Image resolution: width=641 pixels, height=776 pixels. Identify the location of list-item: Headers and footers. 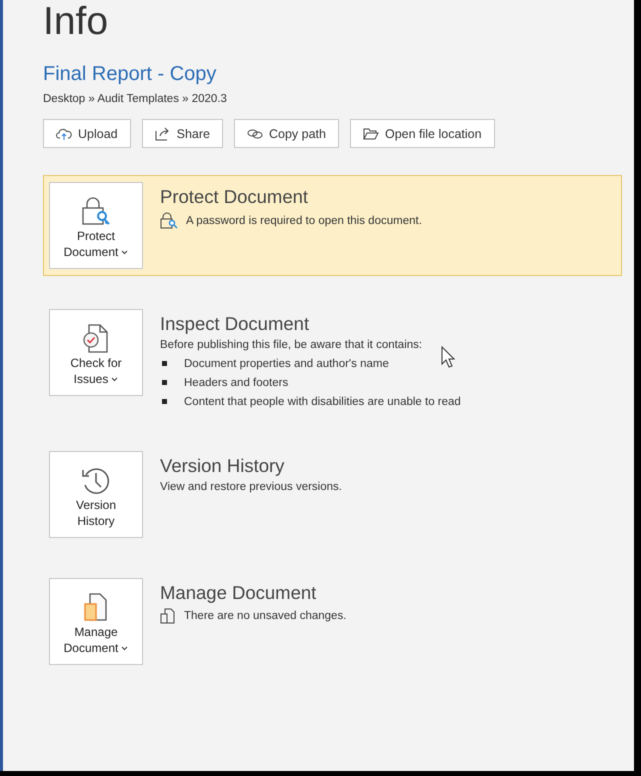
(236, 382).